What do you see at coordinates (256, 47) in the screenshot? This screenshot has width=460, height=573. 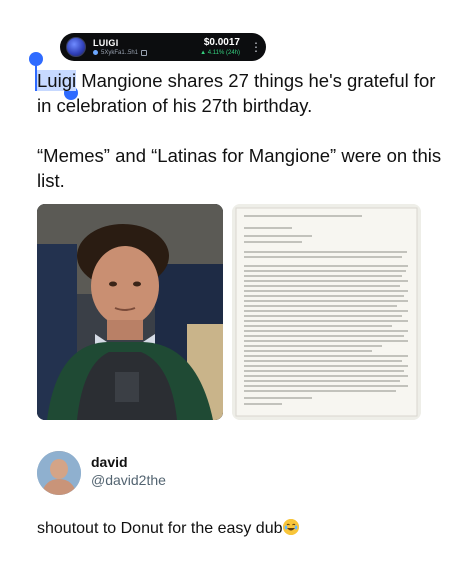 I see `vertical-dots-icon: ⋮` at bounding box center [256, 47].